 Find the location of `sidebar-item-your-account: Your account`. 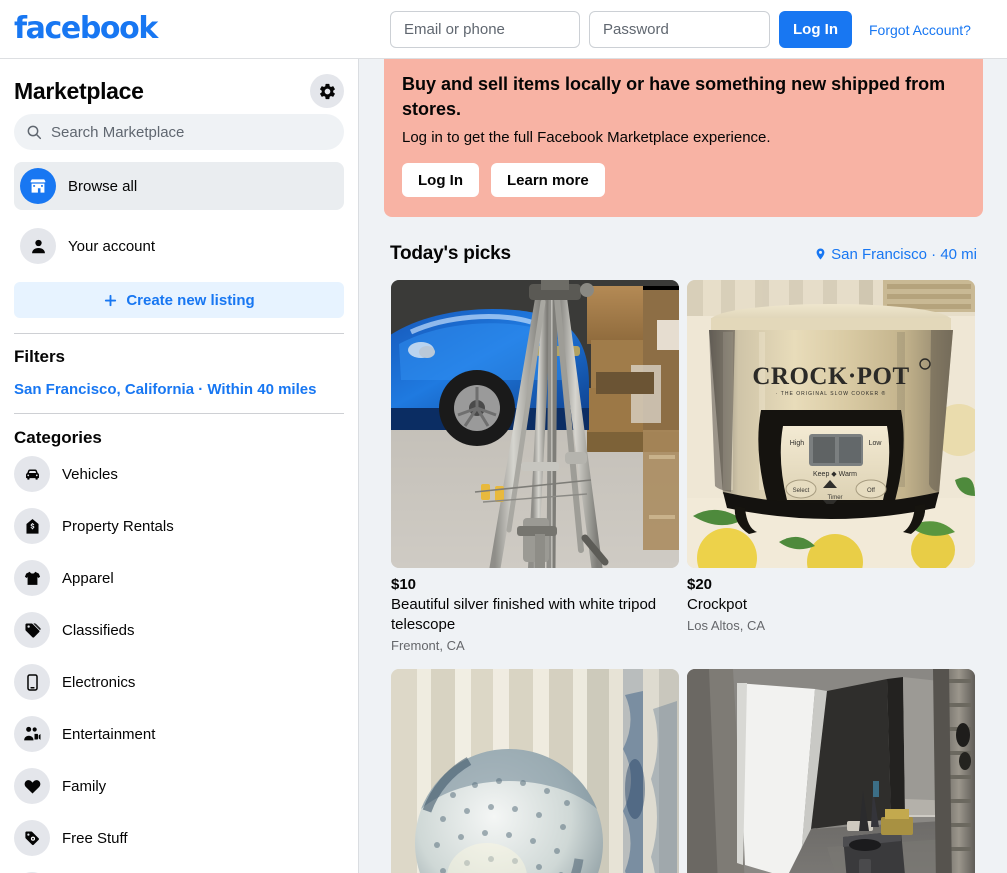

sidebar-item-your-account: Your account is located at coordinates (179, 246).